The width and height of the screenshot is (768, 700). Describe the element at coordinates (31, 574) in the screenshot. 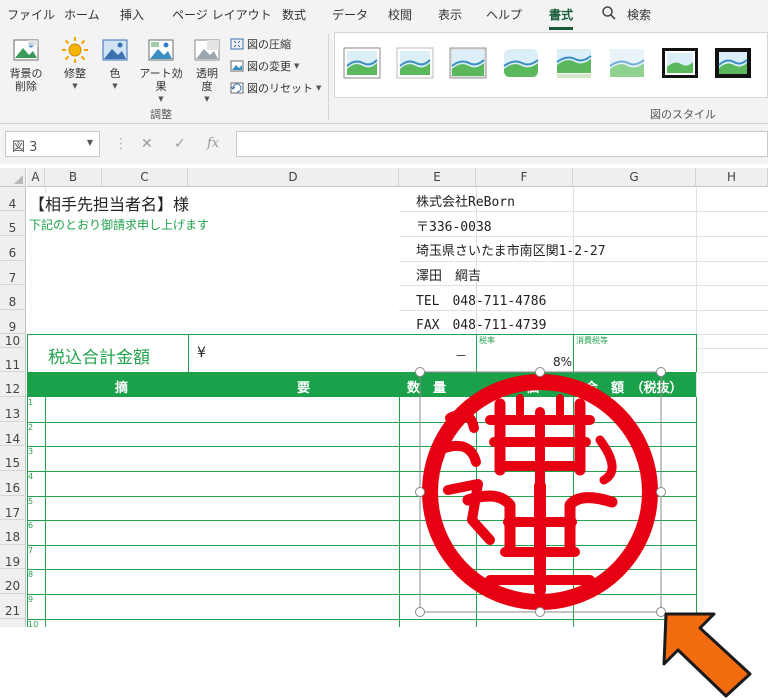

I see `item-number: 8` at that location.